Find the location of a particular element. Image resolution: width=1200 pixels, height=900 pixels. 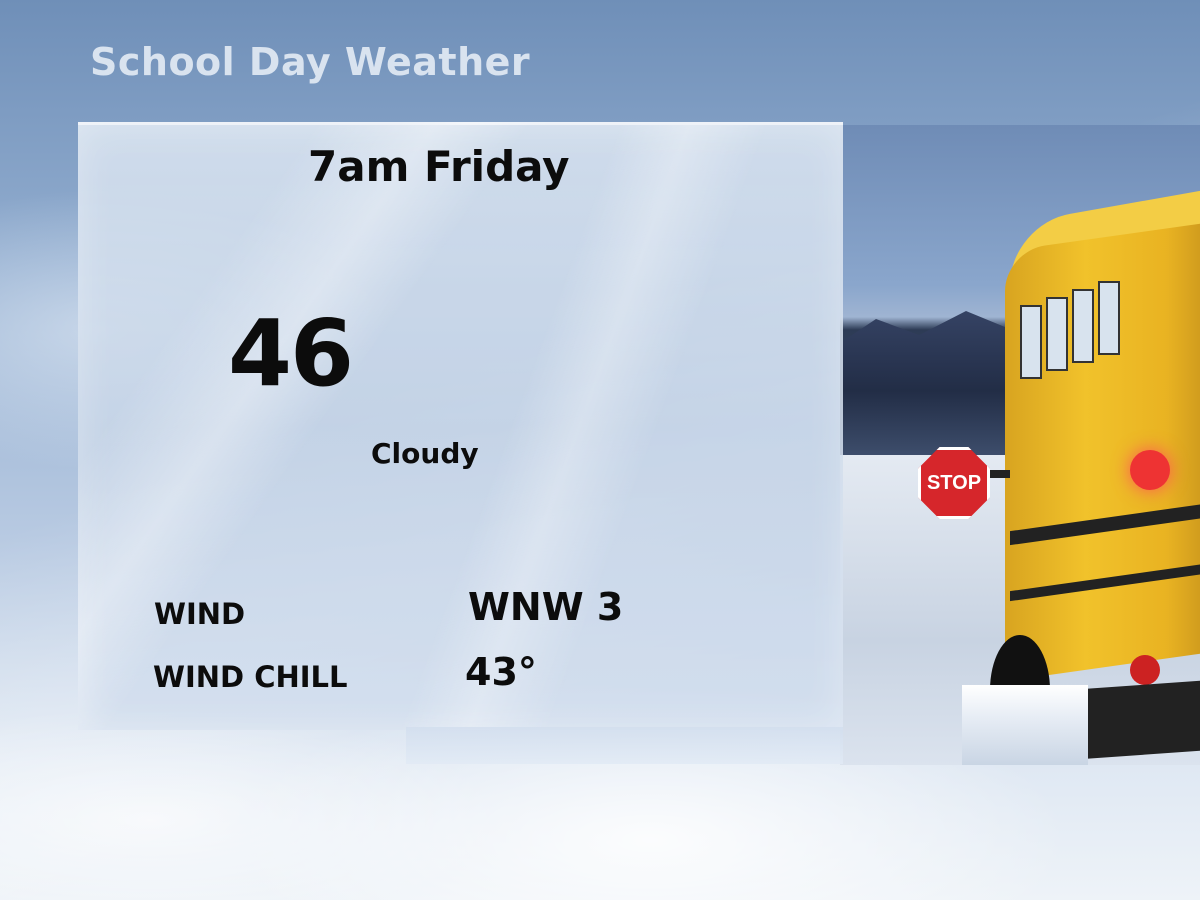

bus-warning-light is located at coordinates (1150, 470).